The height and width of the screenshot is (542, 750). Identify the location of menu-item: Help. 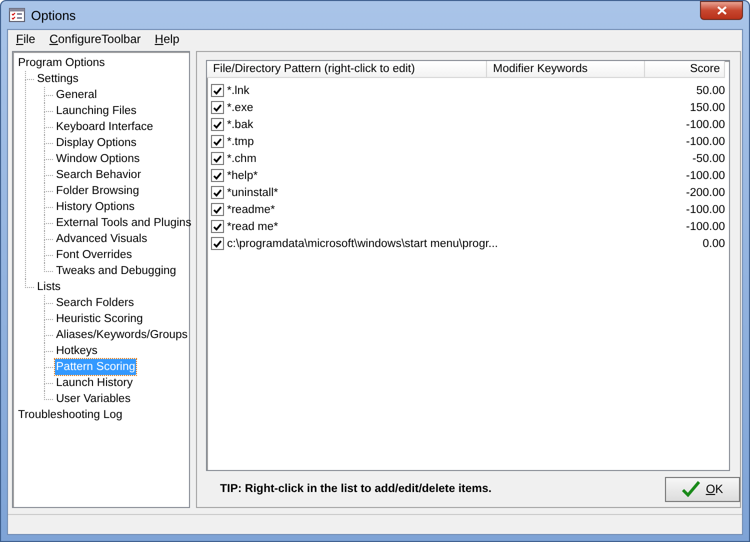
(167, 39).